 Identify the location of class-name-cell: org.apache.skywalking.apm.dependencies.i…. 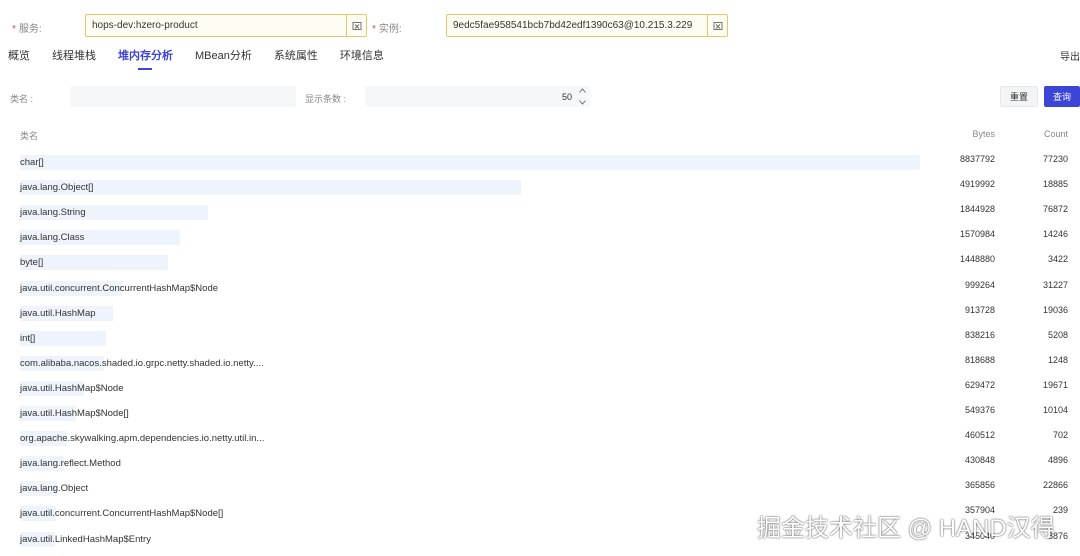
(142, 439).